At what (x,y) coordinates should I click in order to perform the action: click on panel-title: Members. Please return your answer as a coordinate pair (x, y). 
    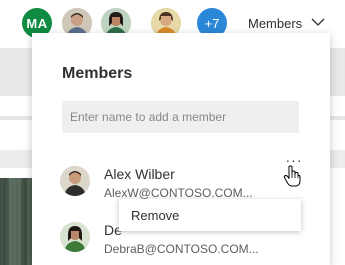
    Looking at the image, I should click on (97, 73).